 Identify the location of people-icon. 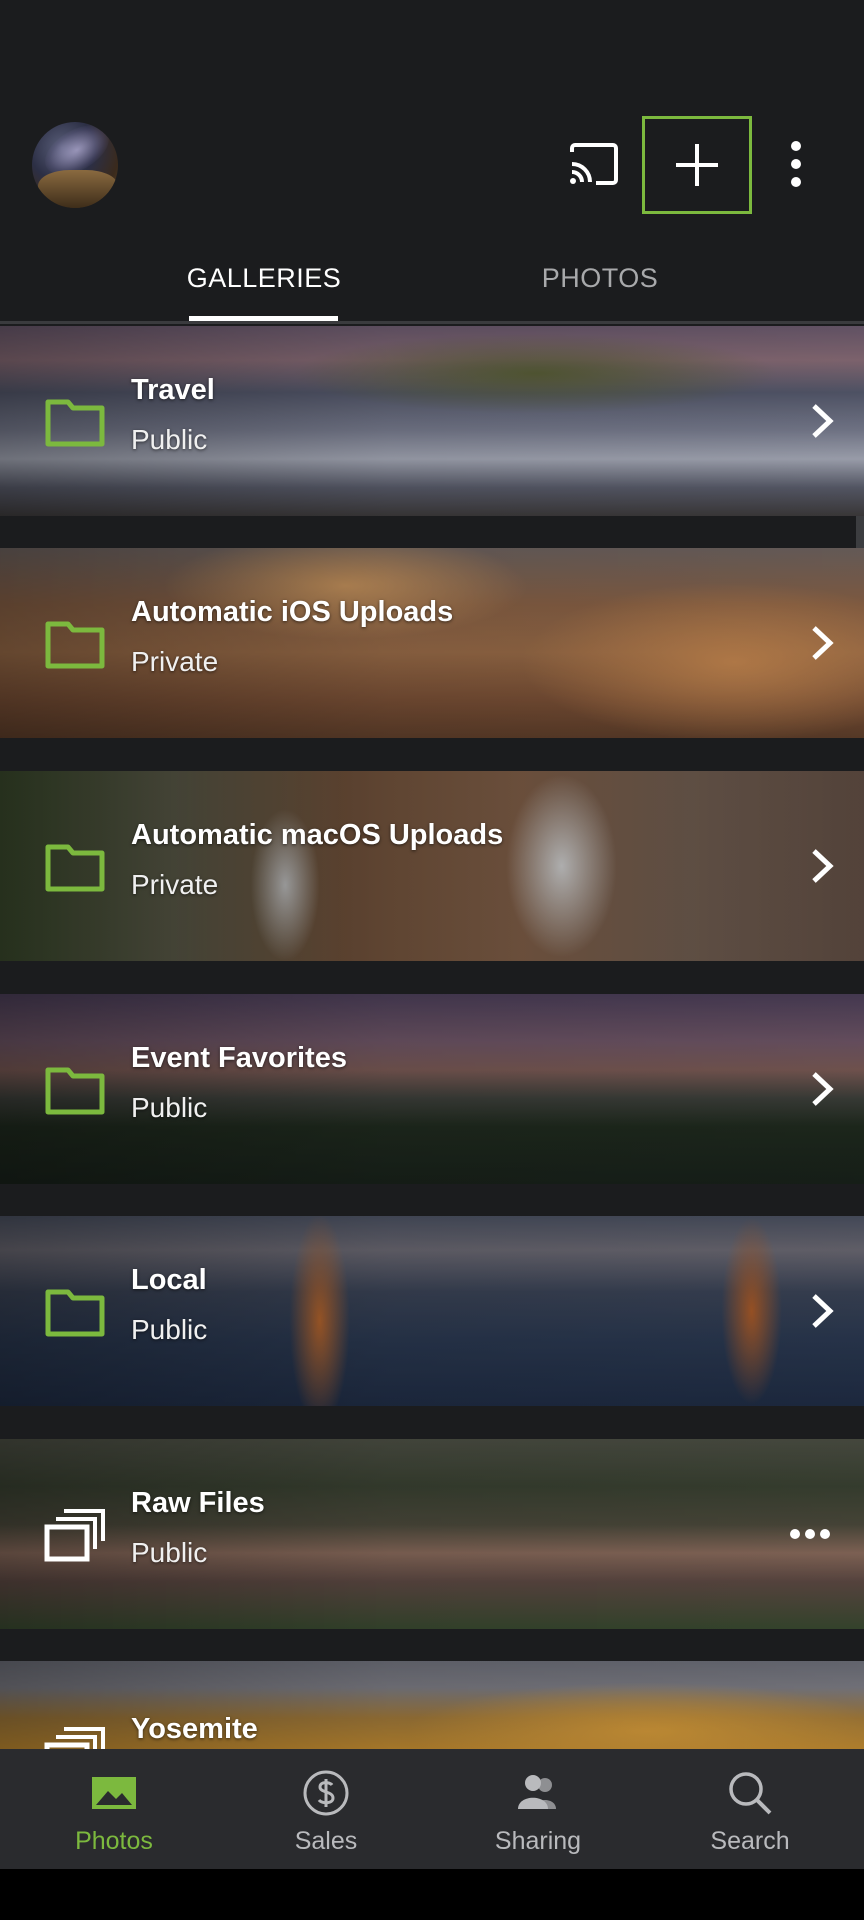
(537, 1792).